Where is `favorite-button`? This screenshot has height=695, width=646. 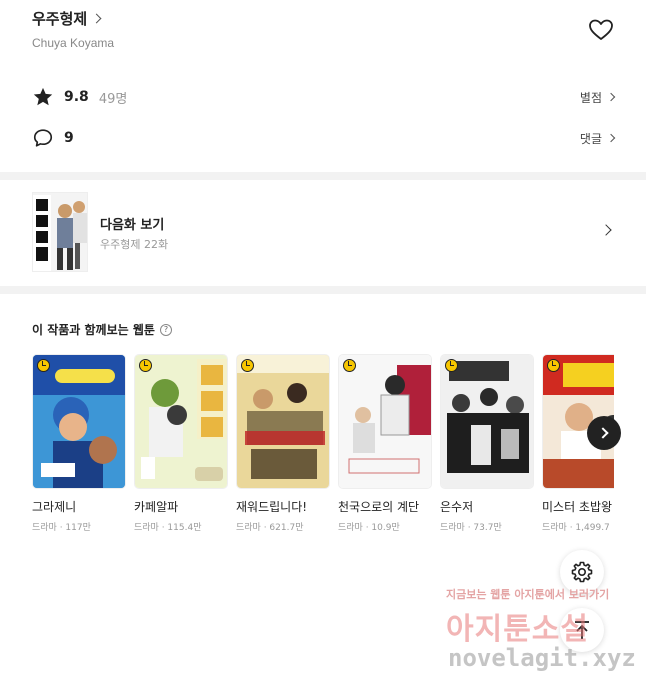 favorite-button is located at coordinates (601, 30).